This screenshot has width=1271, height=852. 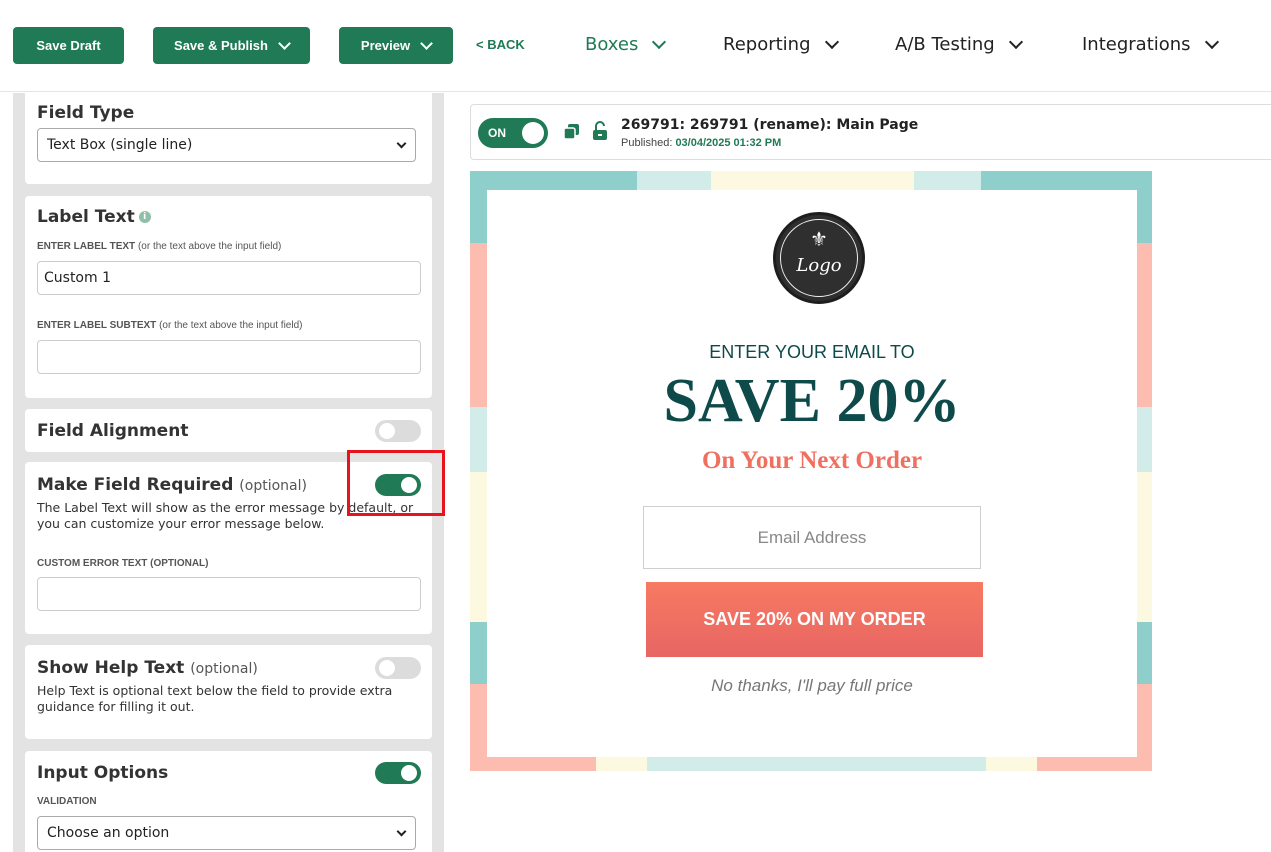 What do you see at coordinates (398, 485) in the screenshot?
I see `make-required-toggle` at bounding box center [398, 485].